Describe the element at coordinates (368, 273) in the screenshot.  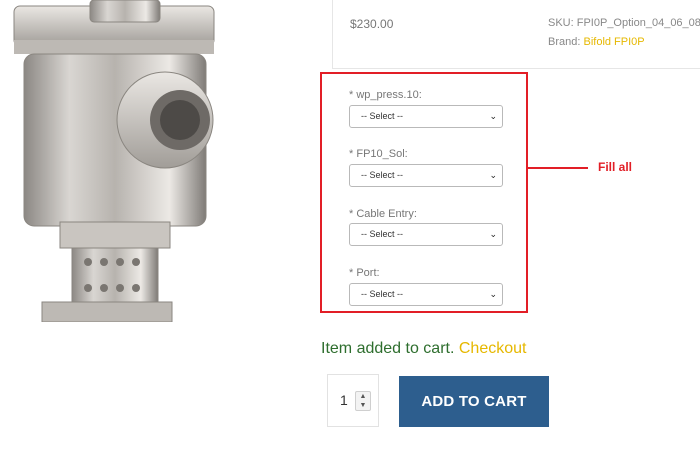
I see `option-label-text: Port:` at that location.